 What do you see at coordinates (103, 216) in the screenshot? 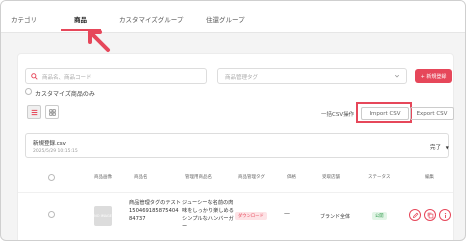
I see `product-thumbnail: NO IMAGE` at bounding box center [103, 216].